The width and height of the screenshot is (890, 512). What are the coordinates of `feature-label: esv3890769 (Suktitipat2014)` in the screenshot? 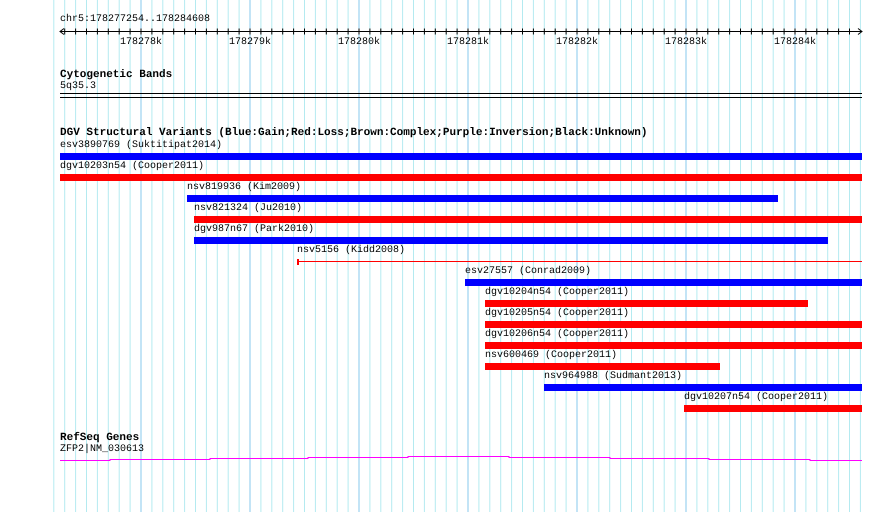 It's located at (141, 145).